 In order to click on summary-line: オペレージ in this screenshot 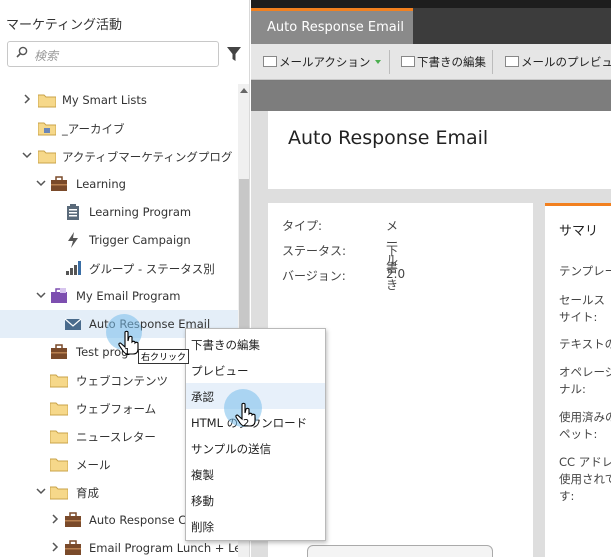, I will do `click(585, 372)`.